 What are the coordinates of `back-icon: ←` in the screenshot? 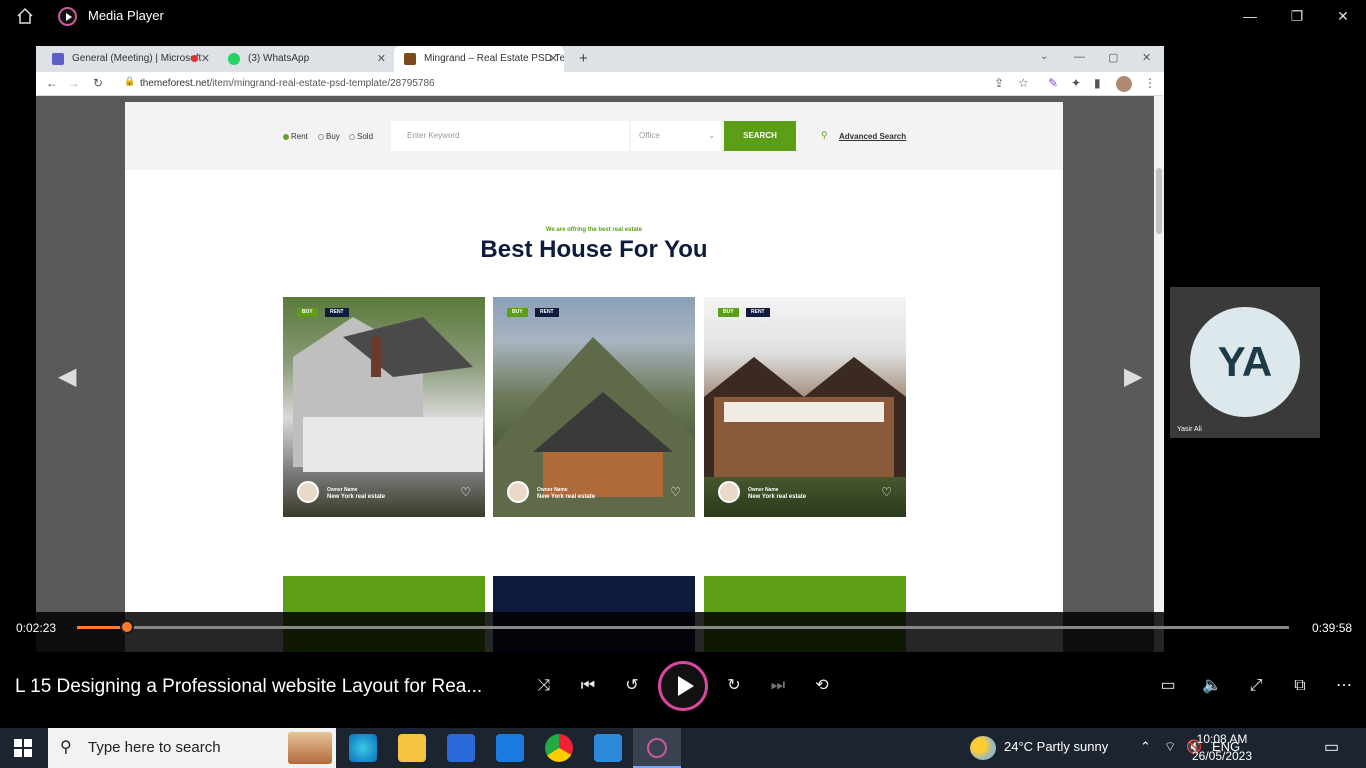 It's located at (52, 83).